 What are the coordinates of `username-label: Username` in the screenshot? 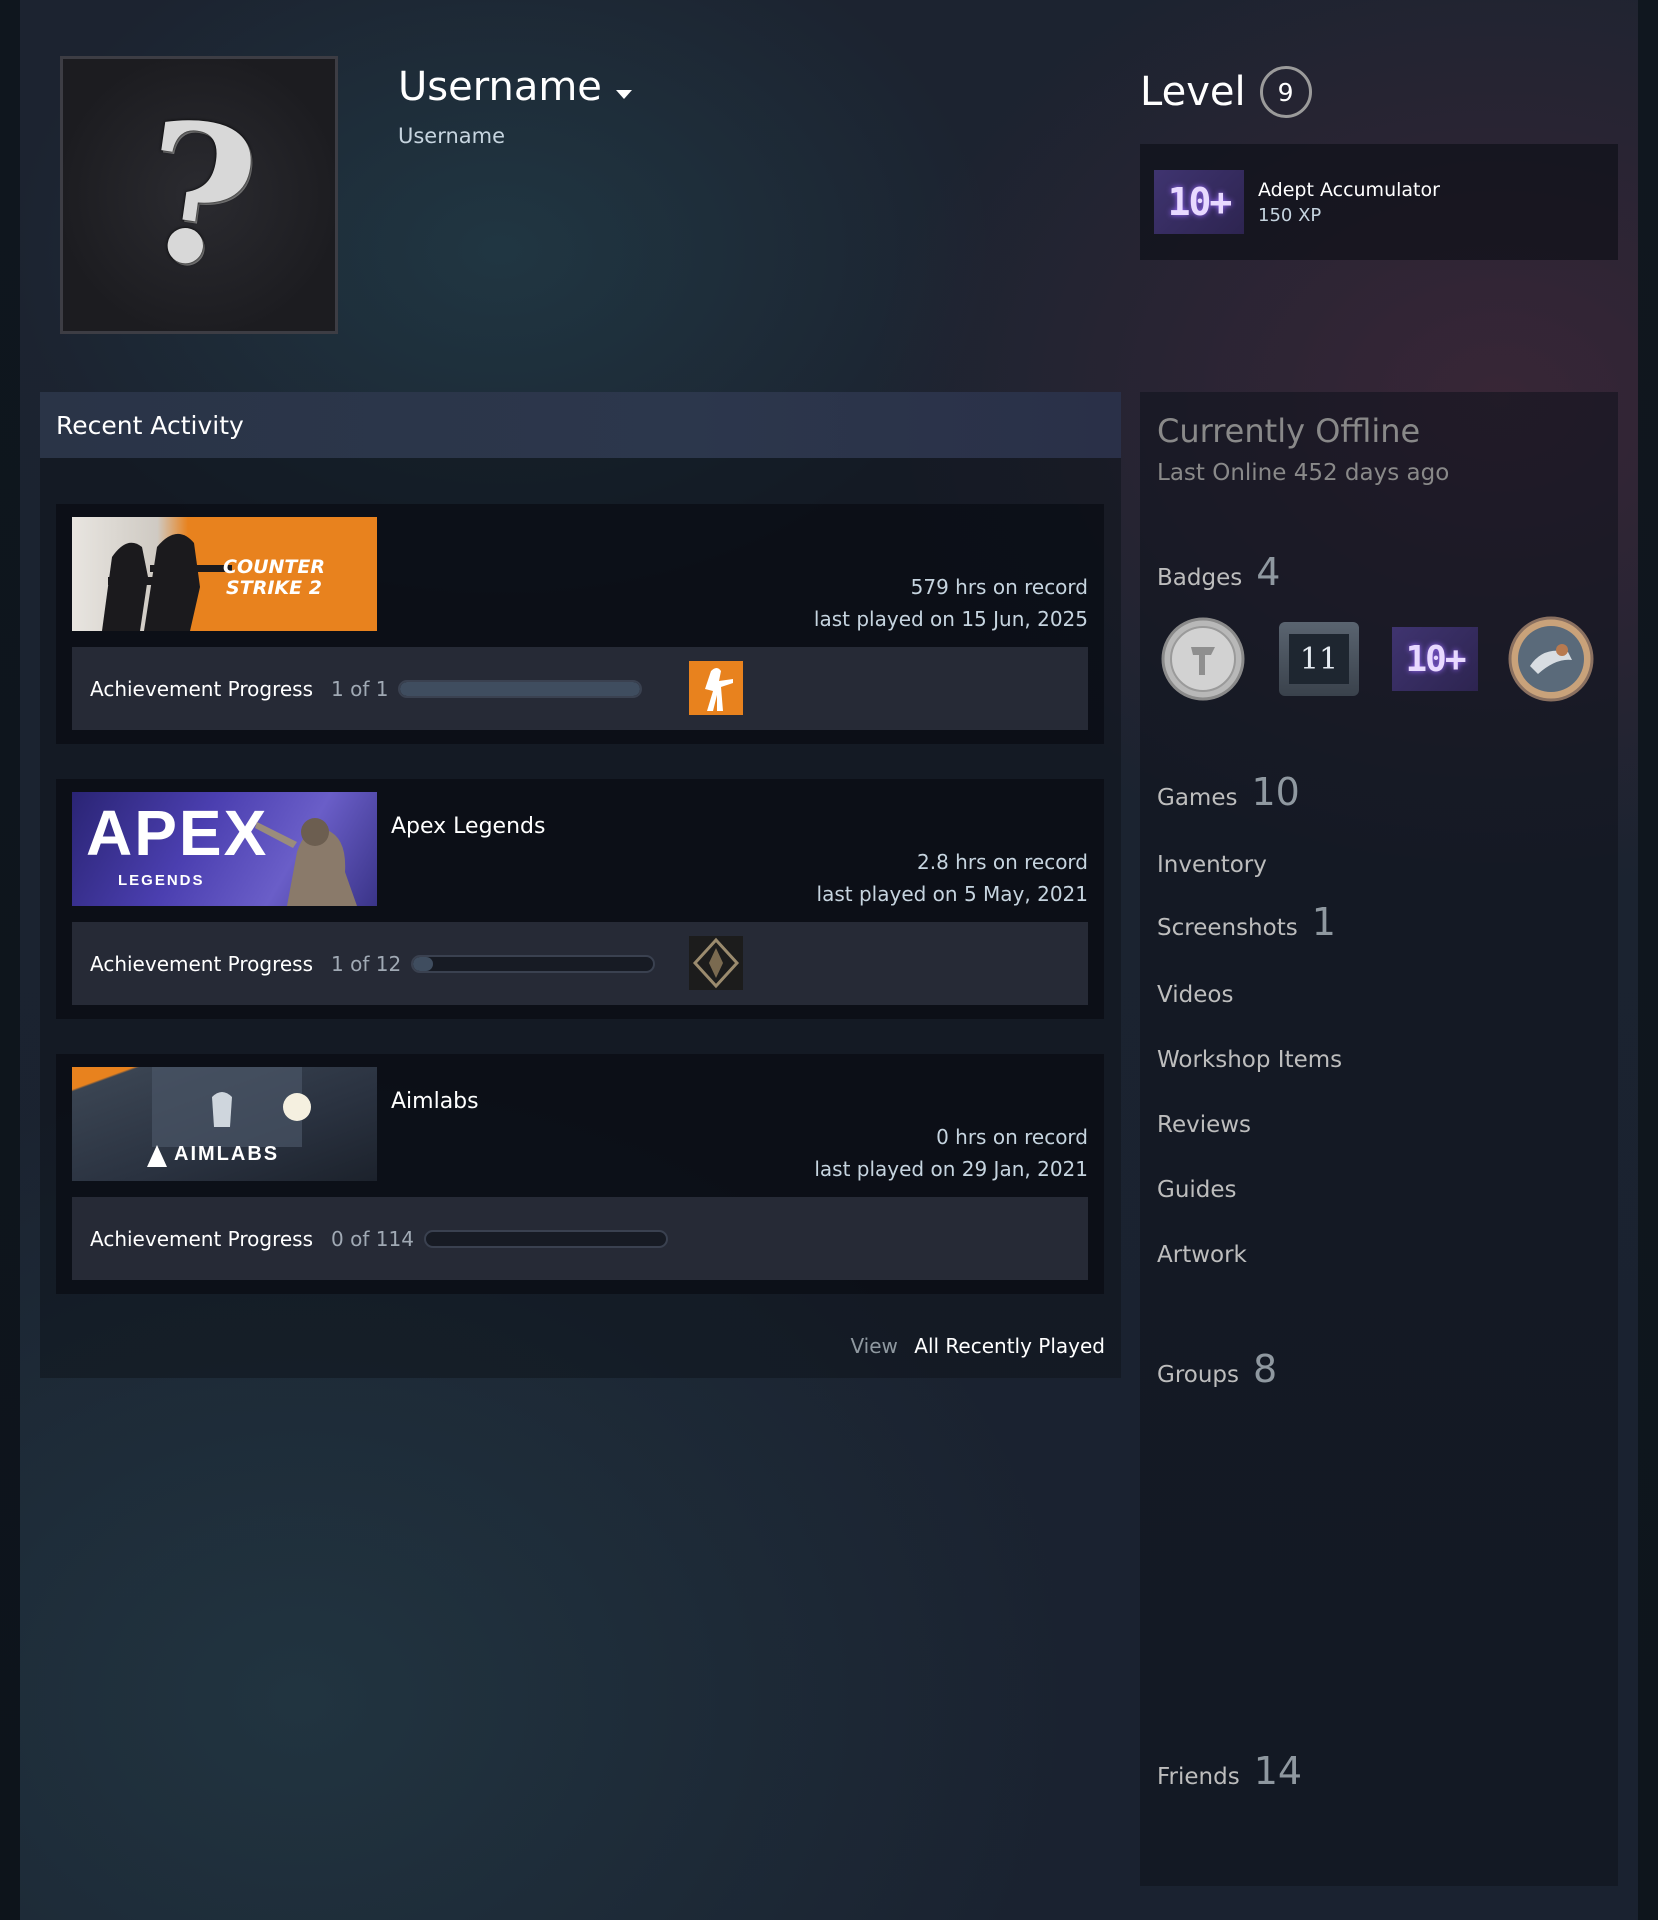 It's located at (500, 87).